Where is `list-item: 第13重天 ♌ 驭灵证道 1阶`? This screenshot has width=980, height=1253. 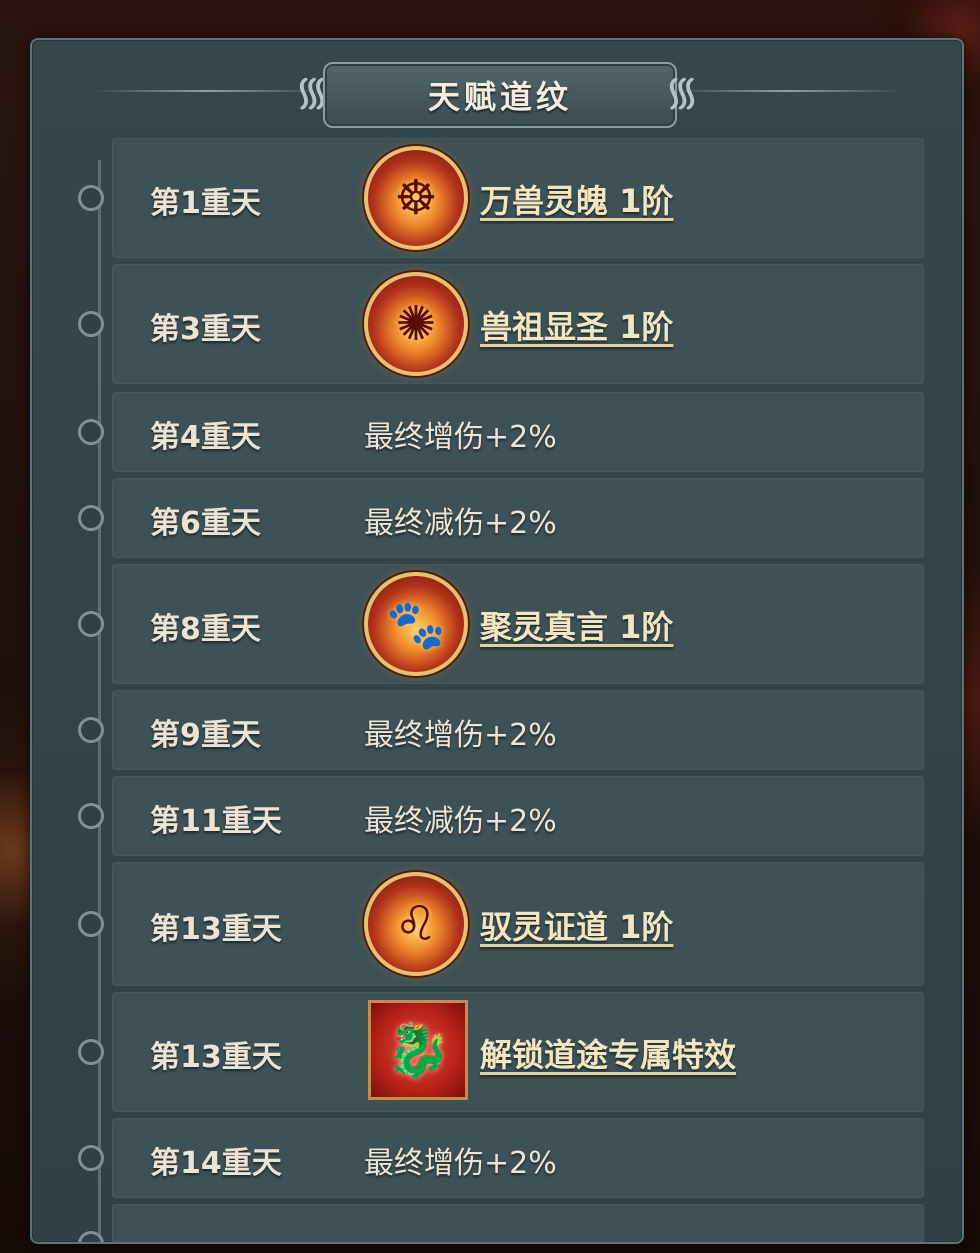
list-item: 第13重天 ♌ 驭灵证道 1阶 is located at coordinates (501, 924).